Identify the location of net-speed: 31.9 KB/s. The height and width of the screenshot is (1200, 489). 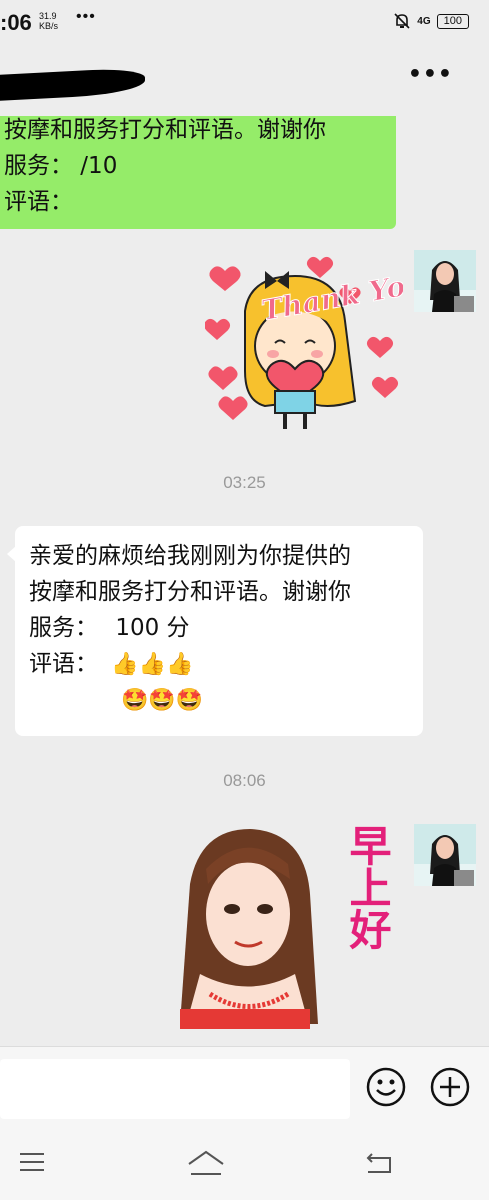
(52, 21).